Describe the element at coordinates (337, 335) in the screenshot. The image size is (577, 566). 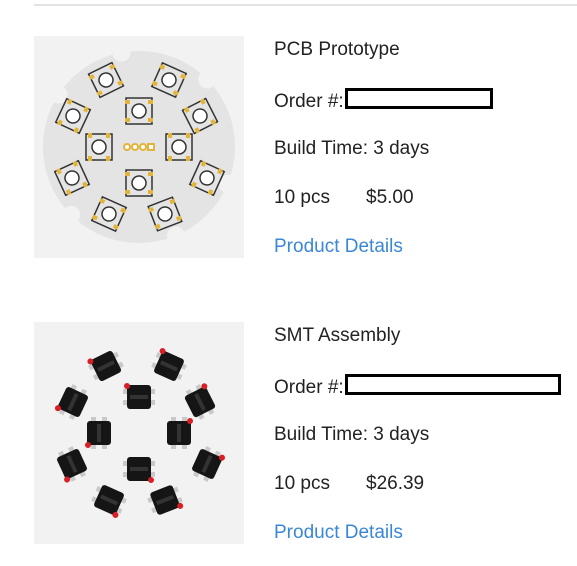
I see `product-name: SMT Assembly` at that location.